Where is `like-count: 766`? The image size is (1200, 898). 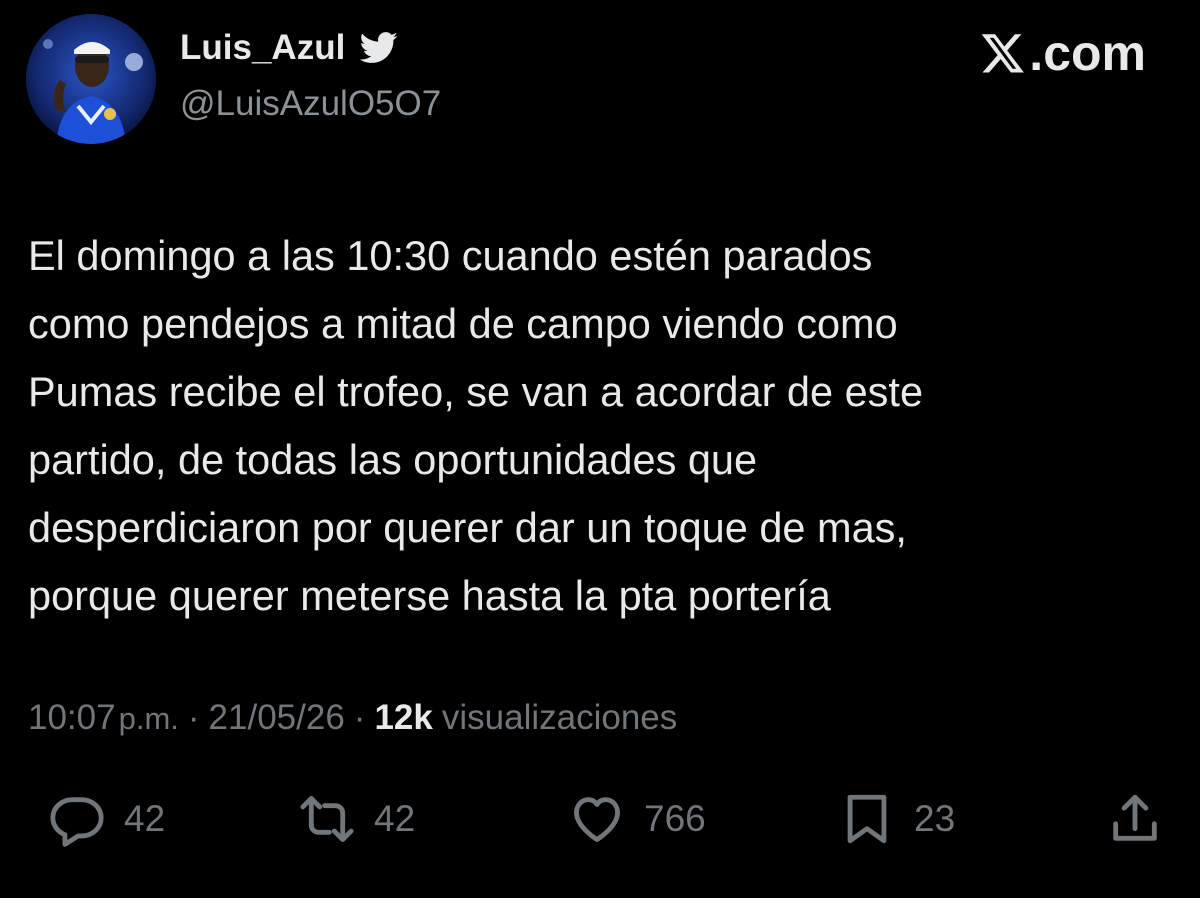 like-count: 766 is located at coordinates (675, 818).